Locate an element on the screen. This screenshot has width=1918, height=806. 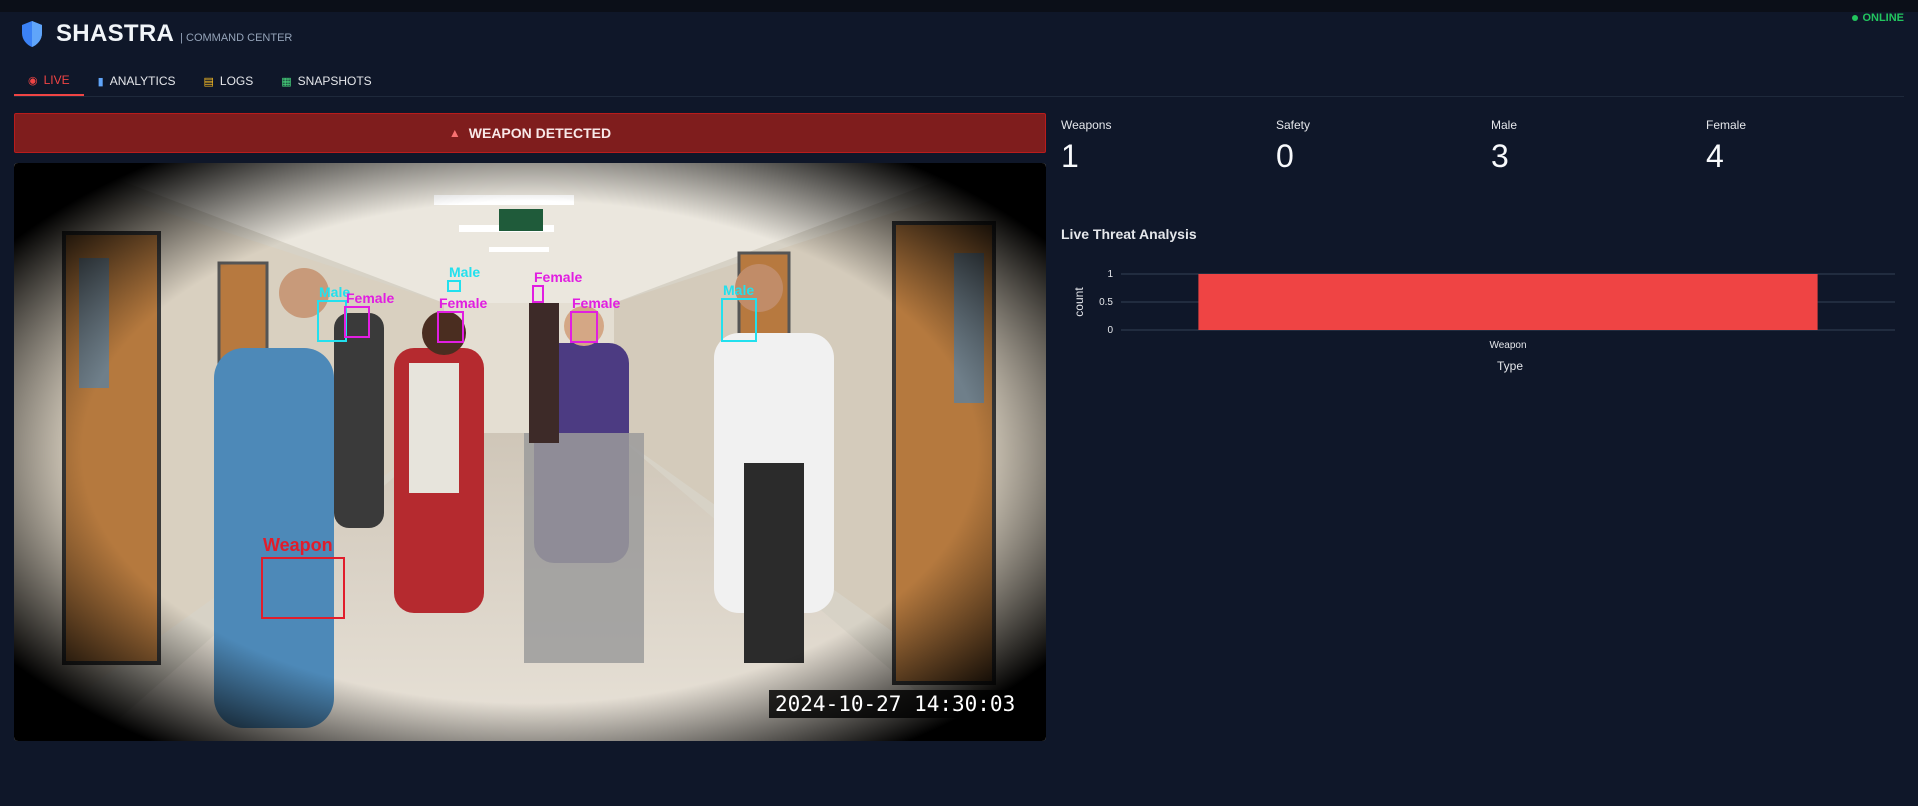
metric-label: Male is located at coordinates (1504, 125).